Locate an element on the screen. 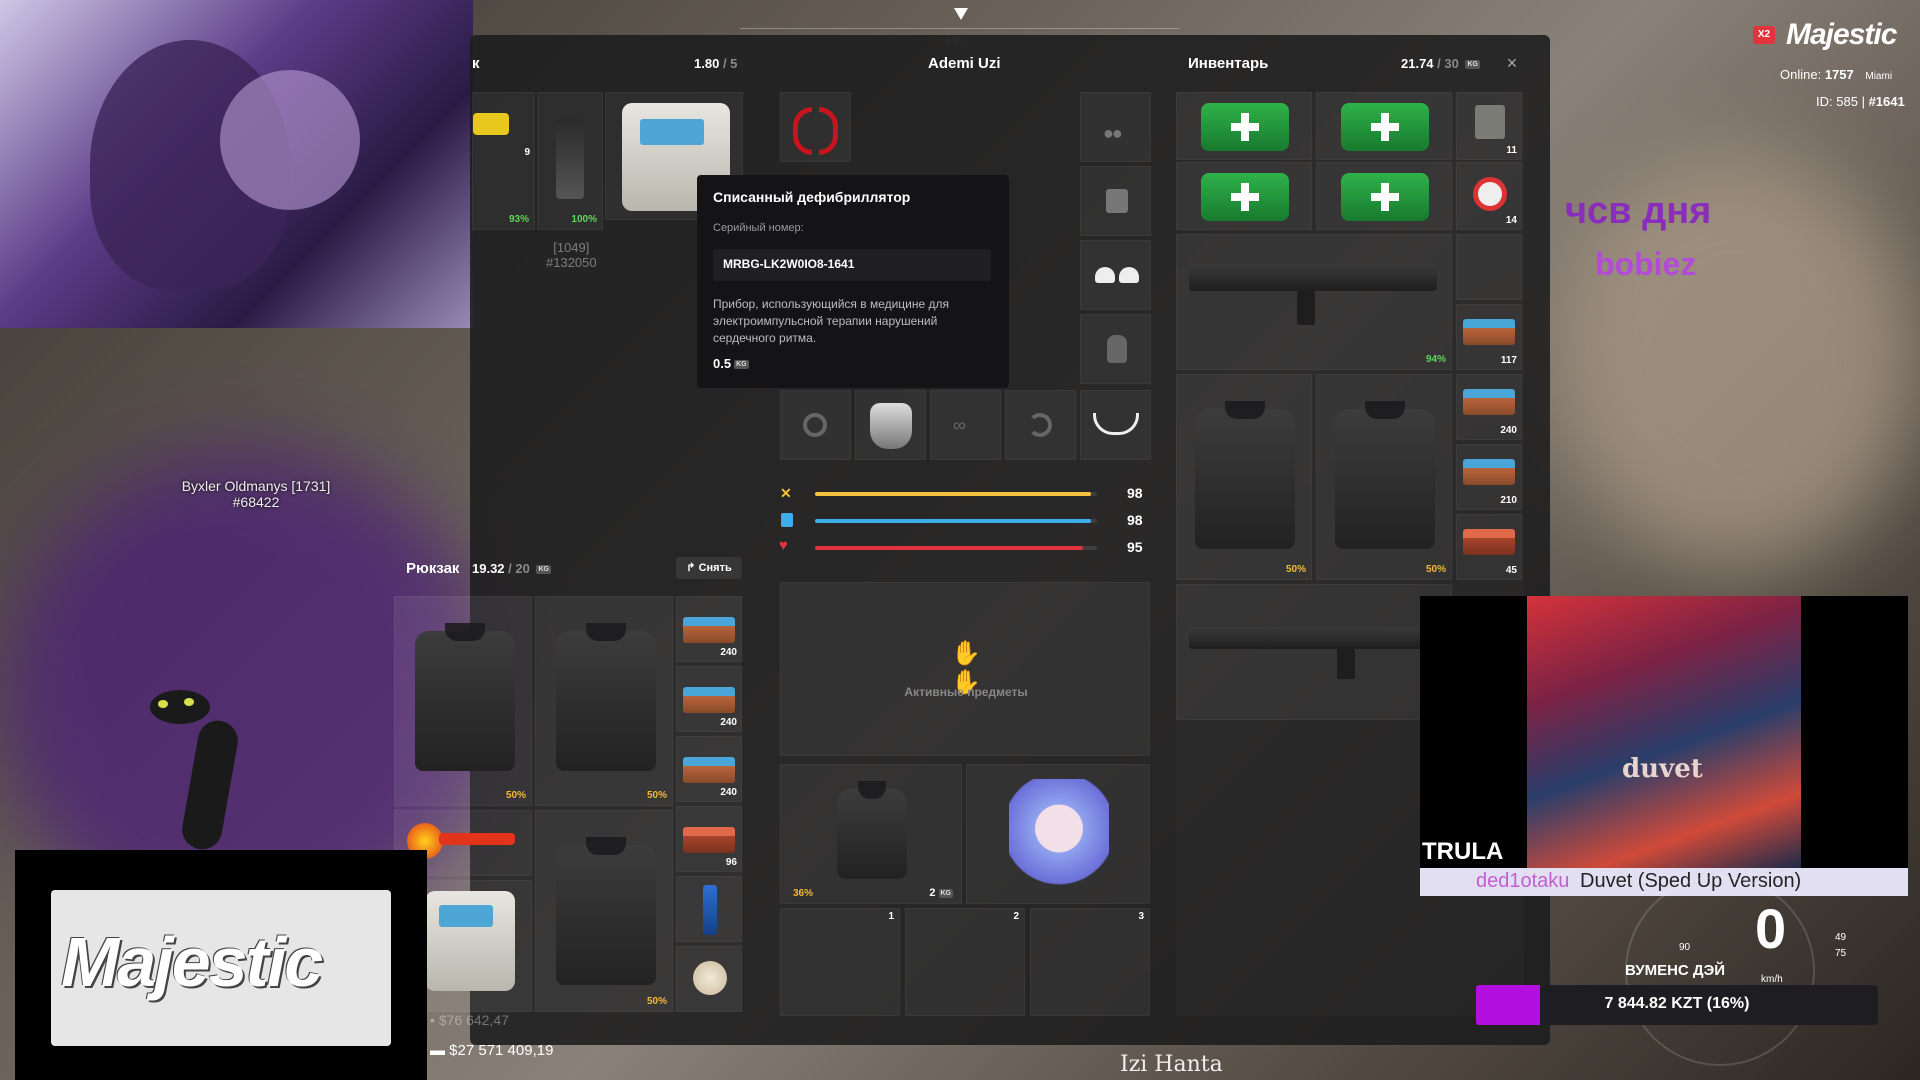  shirt-icon is located at coordinates (1117, 201).